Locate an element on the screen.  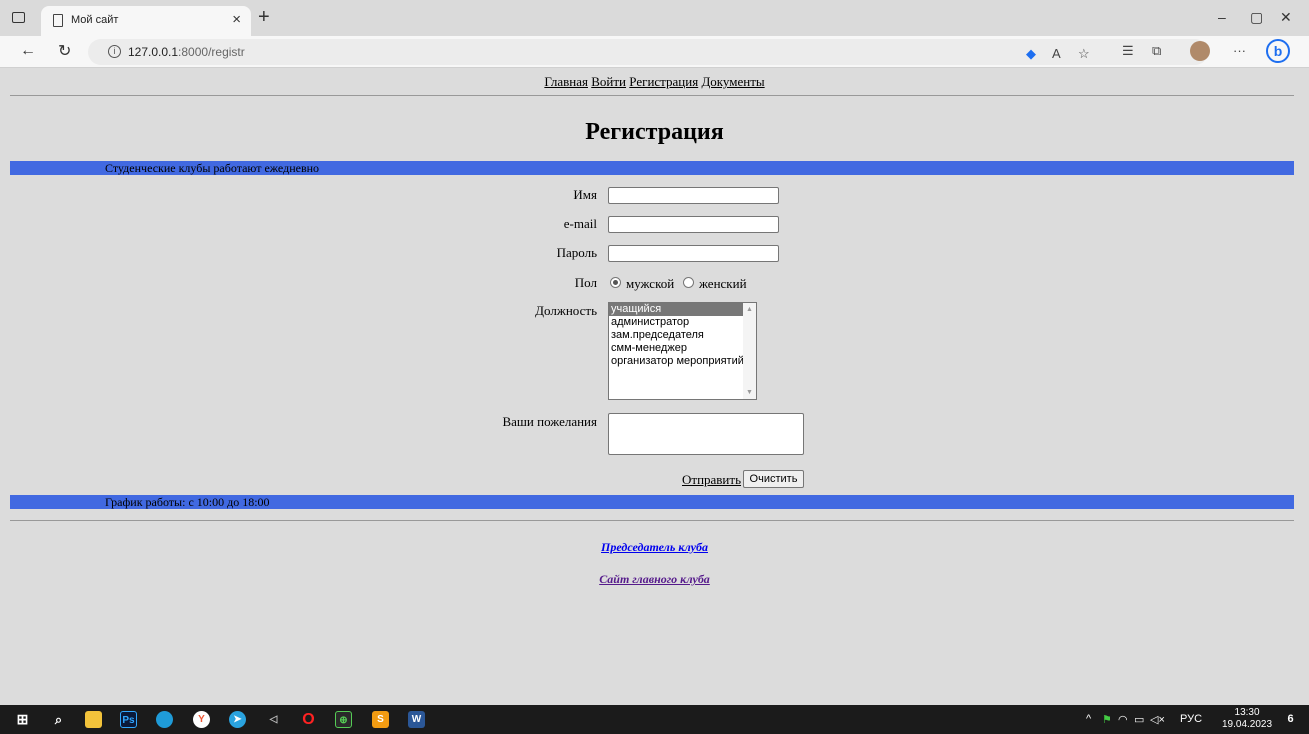
restore-icon: ▢ is located at coordinates (1256, 17).